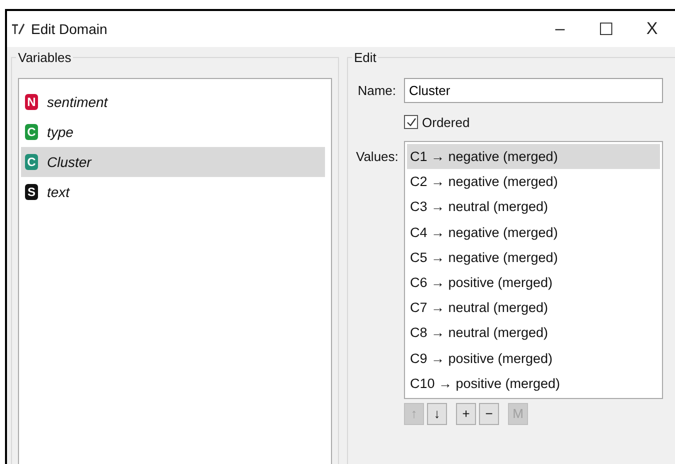  Describe the element at coordinates (560, 29) in the screenshot. I see `minimize-button: –` at that location.